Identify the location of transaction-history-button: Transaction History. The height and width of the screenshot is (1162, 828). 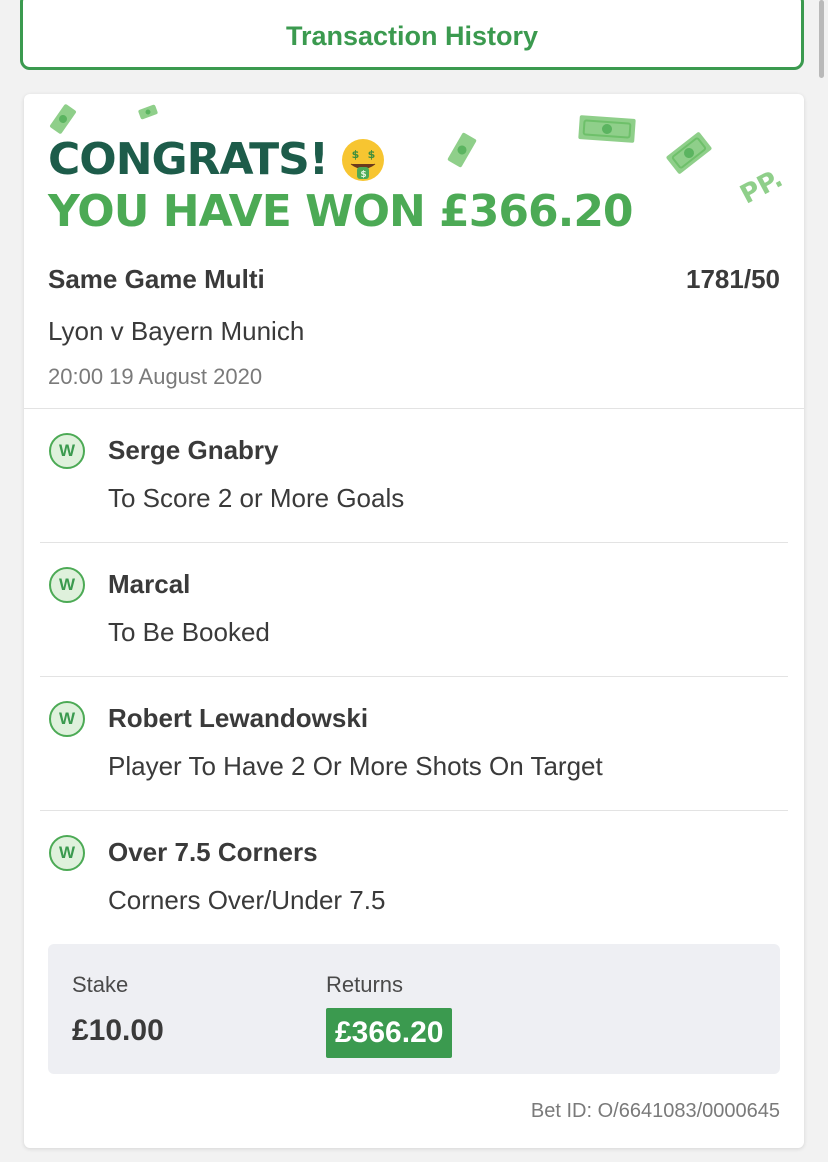
(412, 35).